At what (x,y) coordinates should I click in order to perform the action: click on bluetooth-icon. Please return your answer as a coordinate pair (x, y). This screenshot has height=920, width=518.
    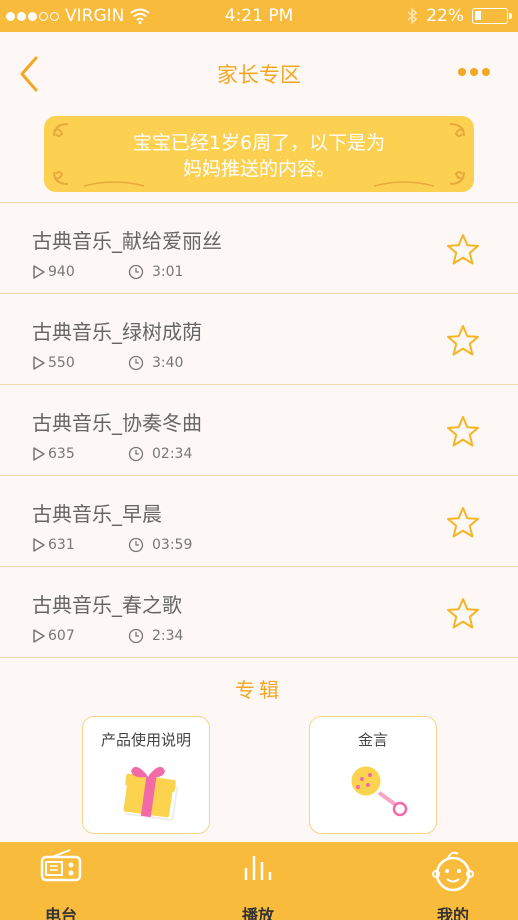
    Looking at the image, I should click on (412, 16).